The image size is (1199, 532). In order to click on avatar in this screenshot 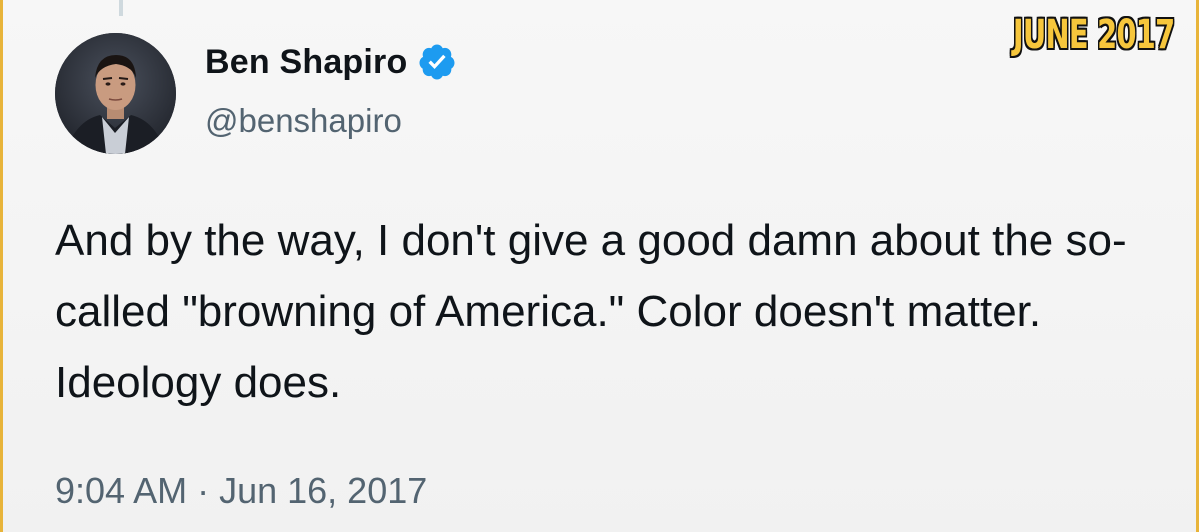, I will do `click(115, 93)`.